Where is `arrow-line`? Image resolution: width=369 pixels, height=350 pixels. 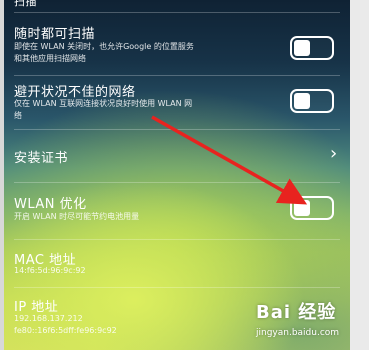
arrow-line is located at coordinates (229, 160).